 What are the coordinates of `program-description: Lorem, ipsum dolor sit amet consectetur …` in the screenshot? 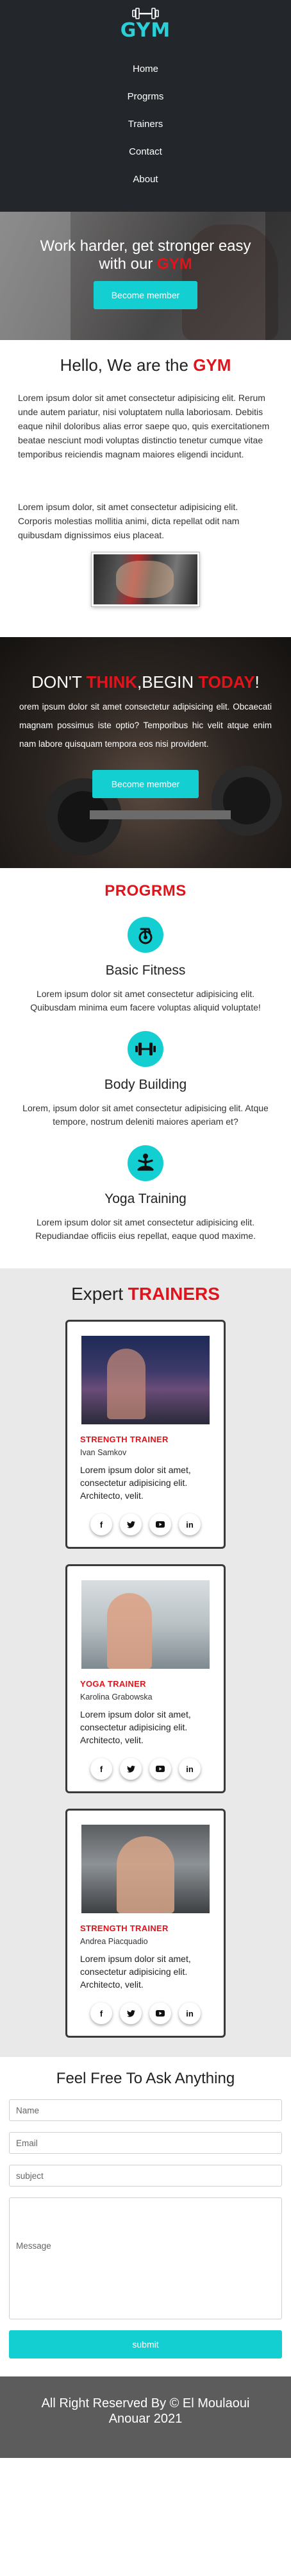 It's located at (145, 1115).